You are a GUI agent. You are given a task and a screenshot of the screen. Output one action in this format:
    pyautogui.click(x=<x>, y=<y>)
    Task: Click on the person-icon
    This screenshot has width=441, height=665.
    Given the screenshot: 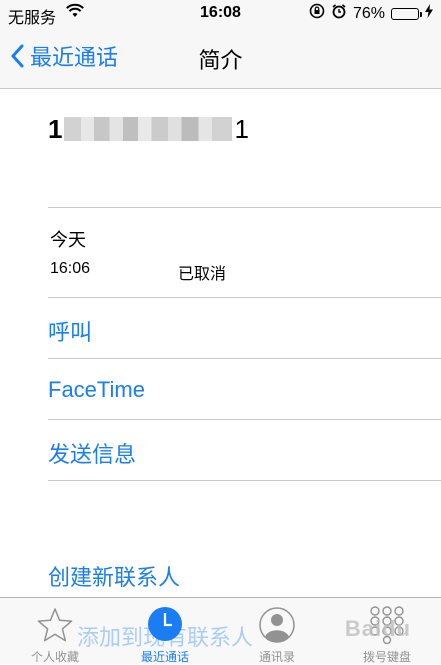 What is the action you would take?
    pyautogui.click(x=277, y=627)
    